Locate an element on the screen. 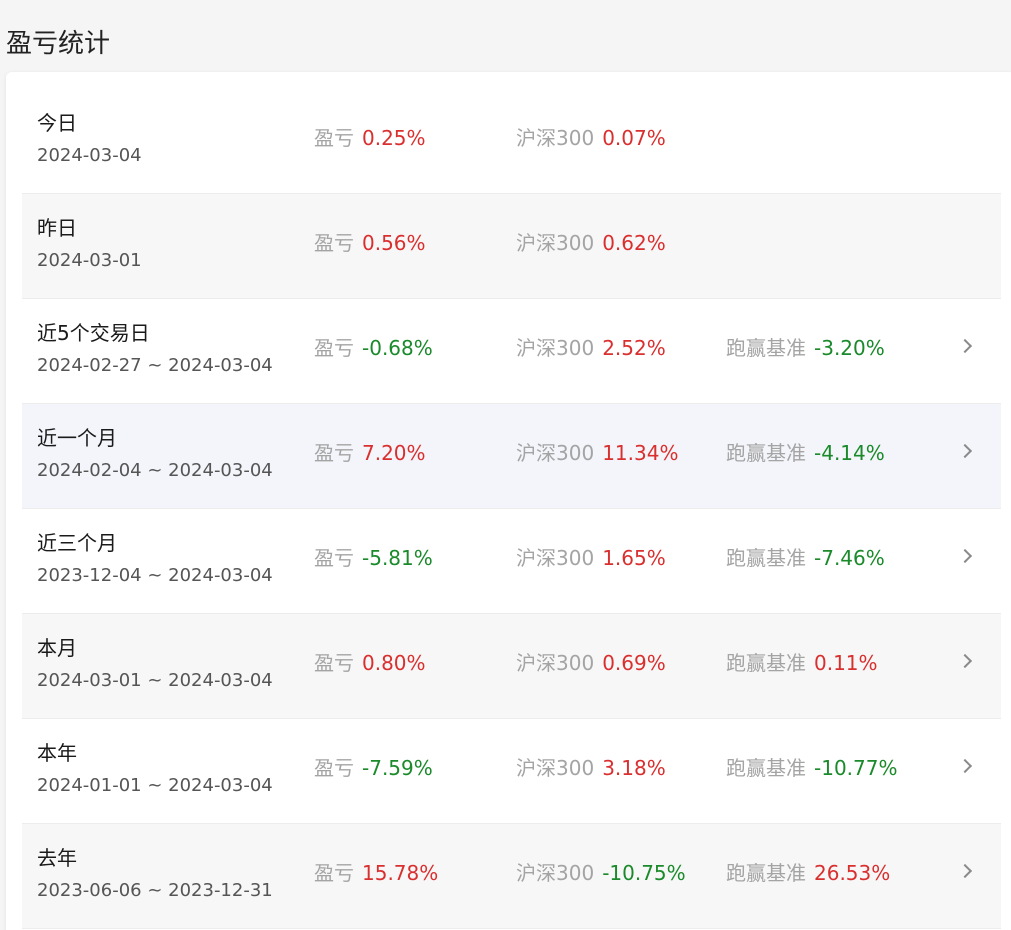 The width and height of the screenshot is (1011, 930). benchmark-metric: 沪深300 3.18% is located at coordinates (591, 768).